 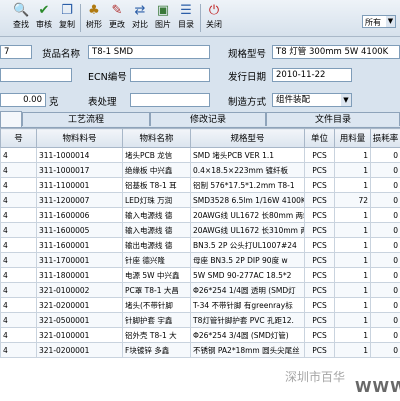 What do you see at coordinates (80, 155) in the screenshot?
I see `table-cell: 311-1000014` at bounding box center [80, 155].